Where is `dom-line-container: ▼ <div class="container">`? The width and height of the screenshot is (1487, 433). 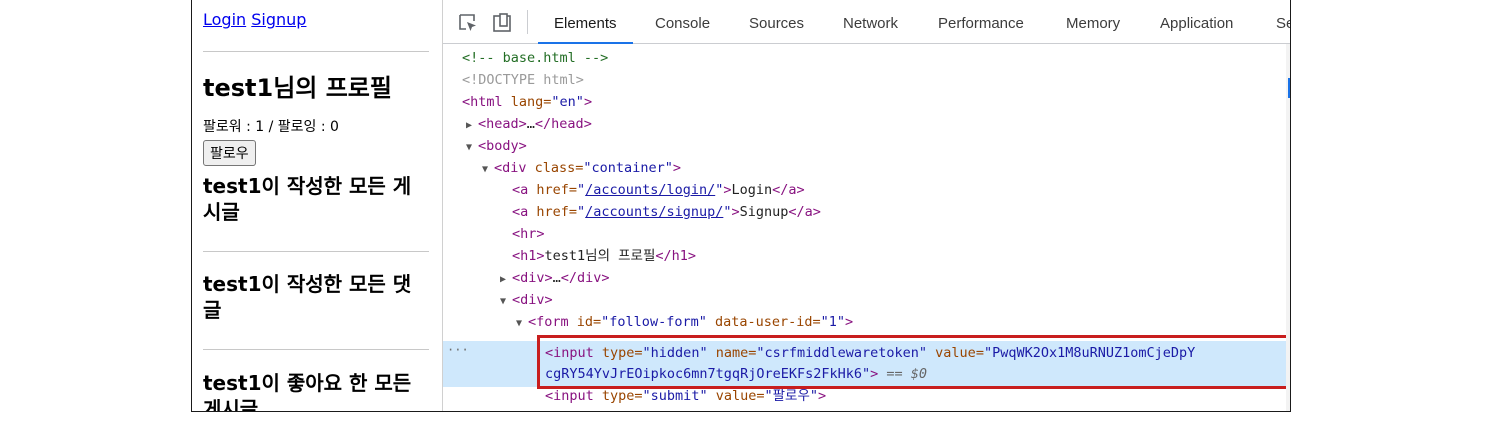
dom-line-container: ▼ <div class="container"> is located at coordinates (581, 168).